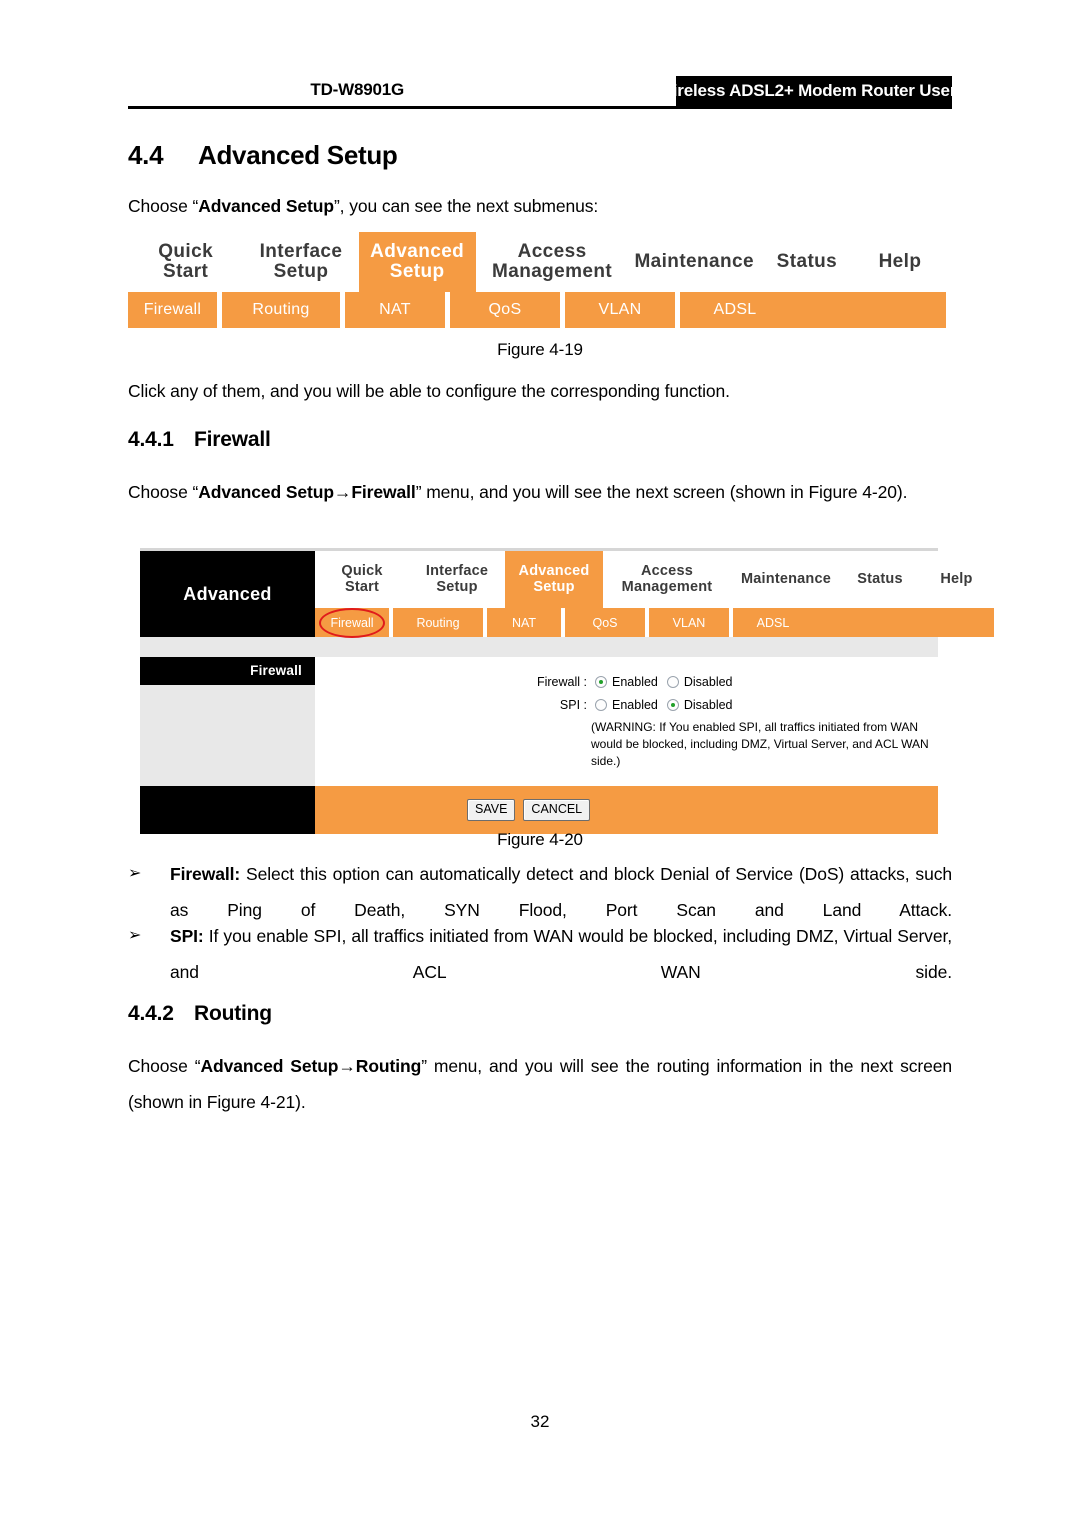  What do you see at coordinates (540, 107) in the screenshot?
I see `header-rule` at bounding box center [540, 107].